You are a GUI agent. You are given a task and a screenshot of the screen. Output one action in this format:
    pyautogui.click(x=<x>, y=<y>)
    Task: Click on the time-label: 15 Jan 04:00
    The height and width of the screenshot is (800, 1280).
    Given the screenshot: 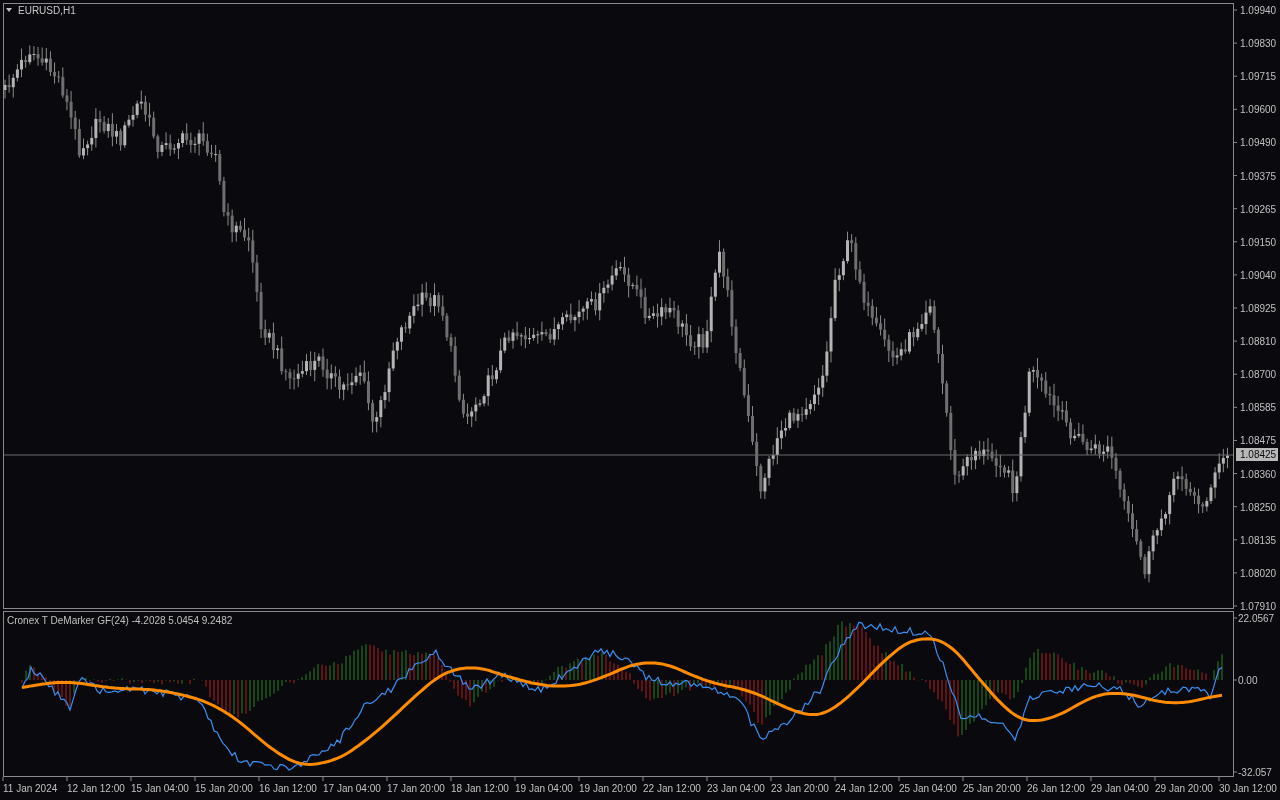 What is the action you would take?
    pyautogui.click(x=160, y=788)
    